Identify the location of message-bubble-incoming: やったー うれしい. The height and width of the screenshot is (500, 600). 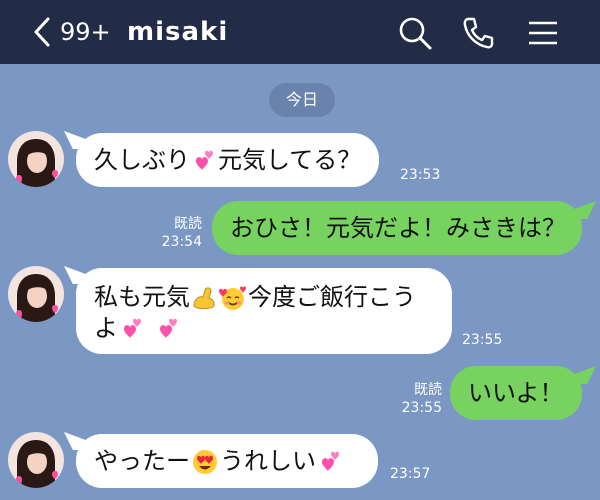
(227, 461).